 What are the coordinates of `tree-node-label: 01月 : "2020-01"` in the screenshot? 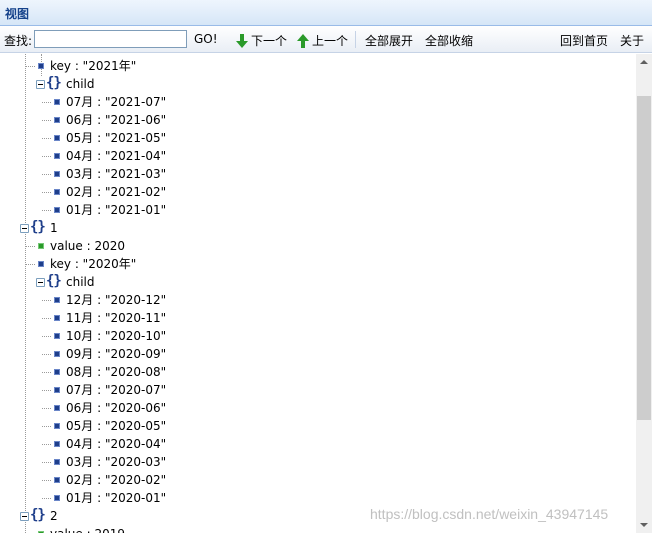 It's located at (116, 498).